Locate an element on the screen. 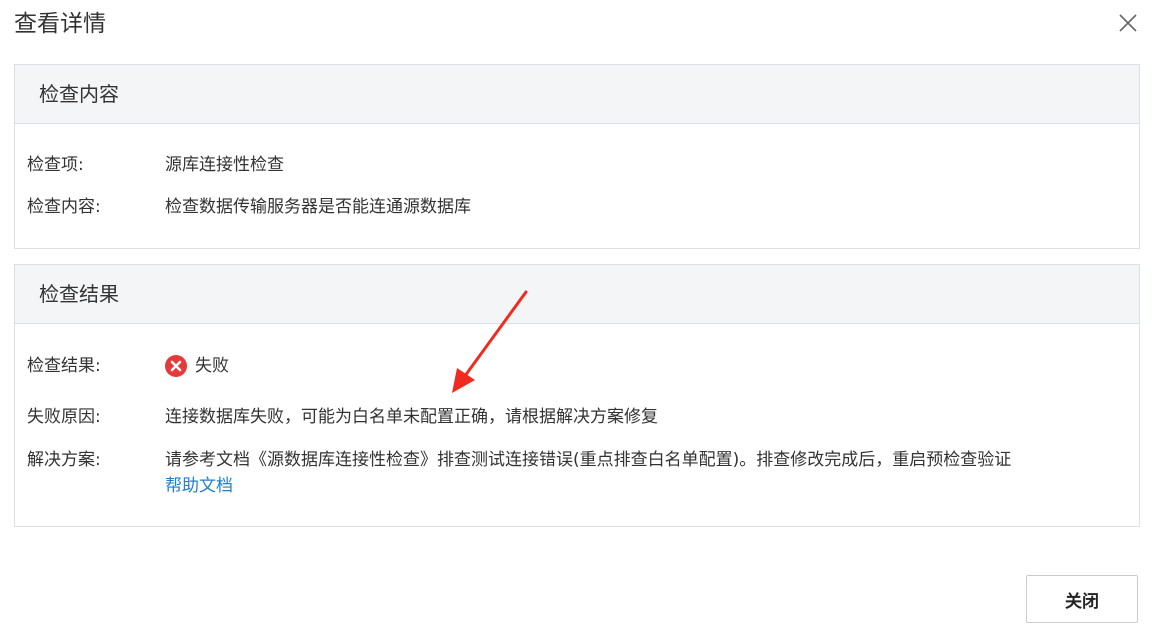 This screenshot has width=1159, height=628. check-result-header: 检查结果 is located at coordinates (577, 294).